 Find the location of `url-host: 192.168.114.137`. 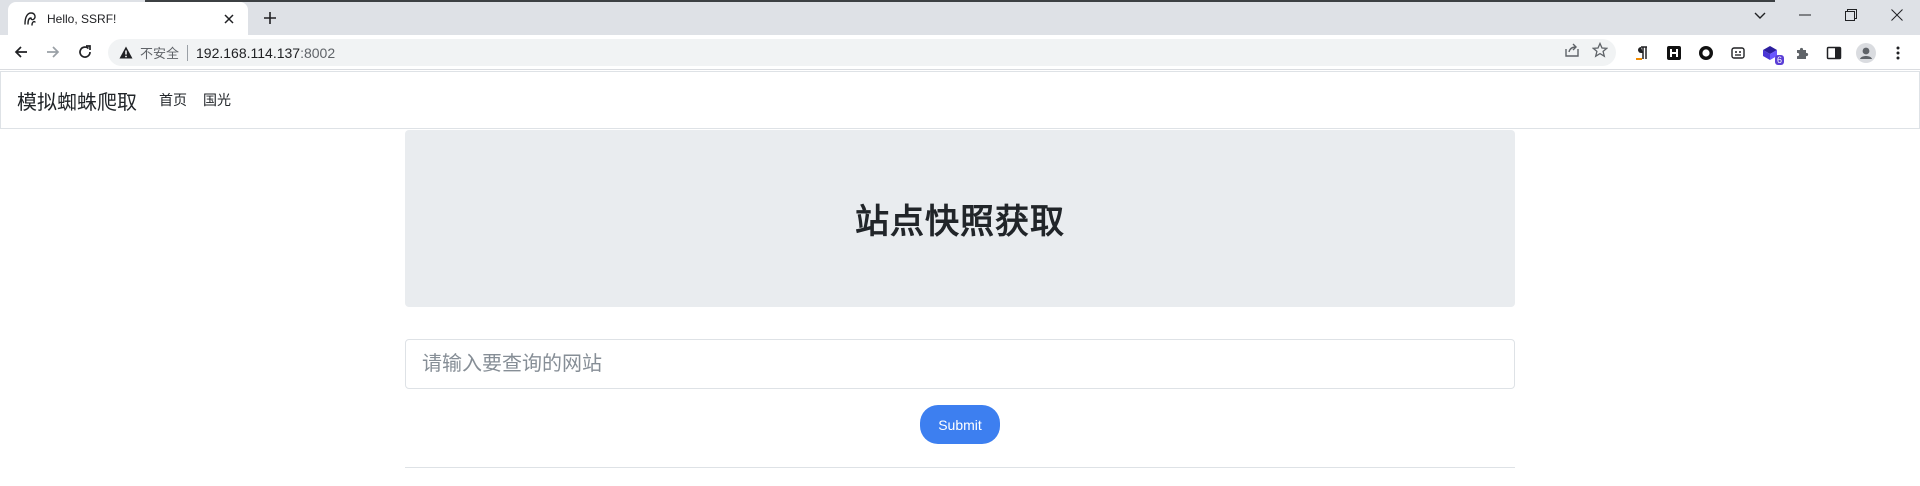

url-host: 192.168.114.137 is located at coordinates (248, 52).